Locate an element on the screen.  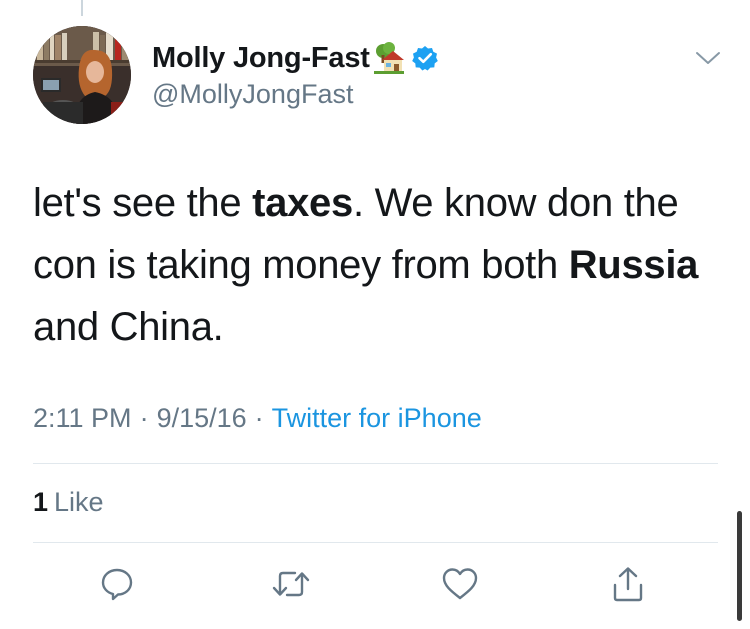
tweet-text-segment: let's see the is located at coordinates (143, 203).